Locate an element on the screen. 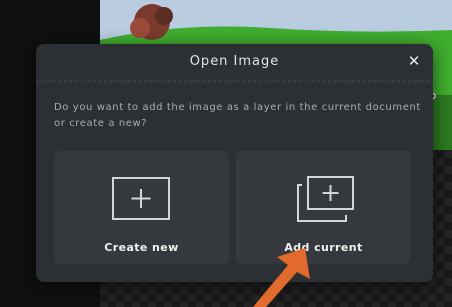 This screenshot has width=452, height=307. create-new-label: Create new is located at coordinates (141, 247).